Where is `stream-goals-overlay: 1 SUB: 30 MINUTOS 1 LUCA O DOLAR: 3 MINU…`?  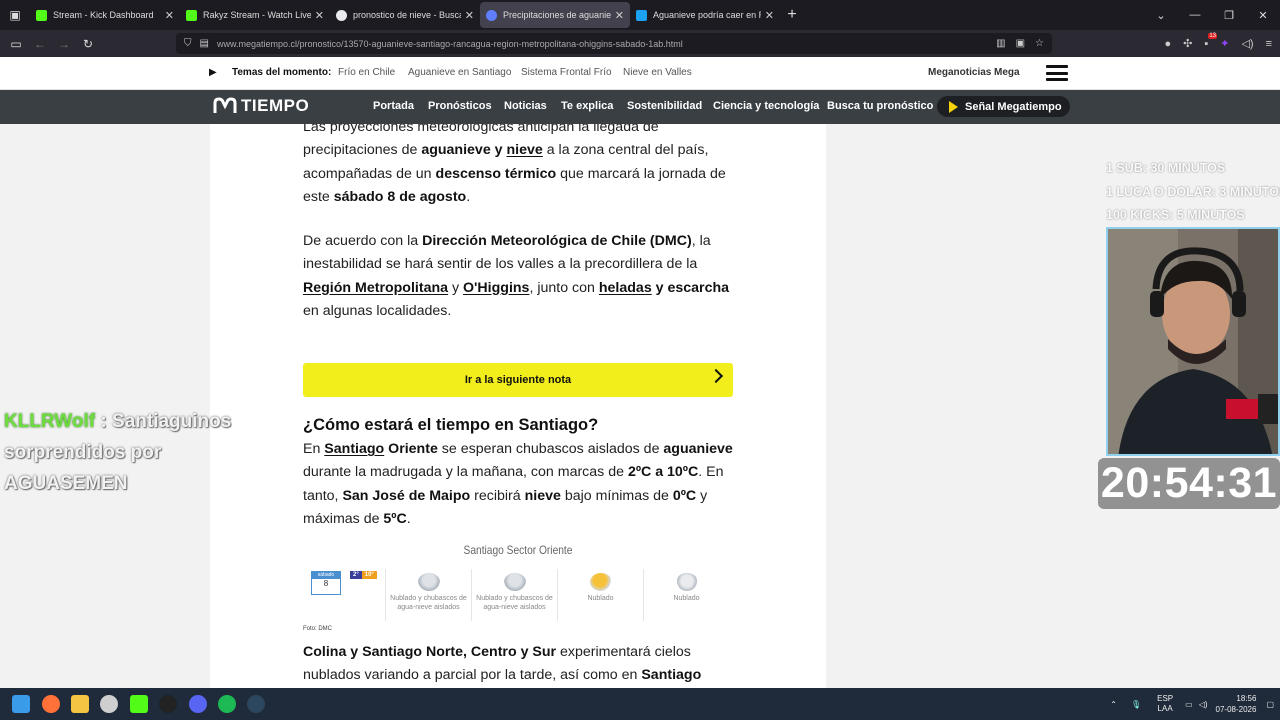 stream-goals-overlay: 1 SUB: 30 MINUTOS 1 LUCA O DOLAR: 3 MINU… is located at coordinates (1193, 192).